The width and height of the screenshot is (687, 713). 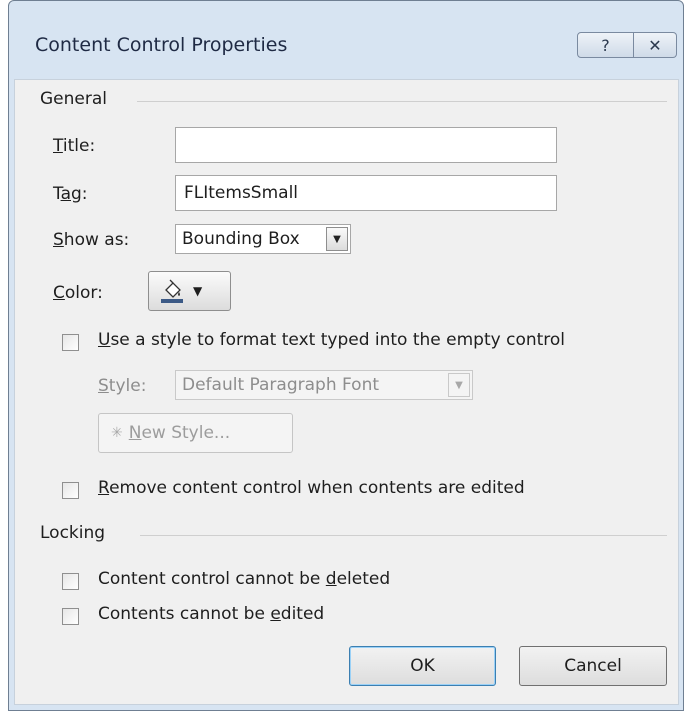 I want to click on dialog-title: Content Control Properties, so click(x=161, y=45).